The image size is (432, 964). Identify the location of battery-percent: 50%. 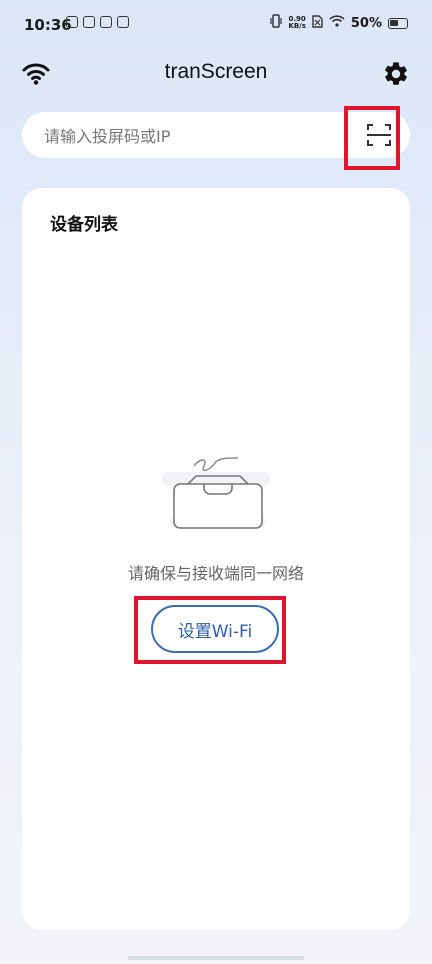
(366, 23).